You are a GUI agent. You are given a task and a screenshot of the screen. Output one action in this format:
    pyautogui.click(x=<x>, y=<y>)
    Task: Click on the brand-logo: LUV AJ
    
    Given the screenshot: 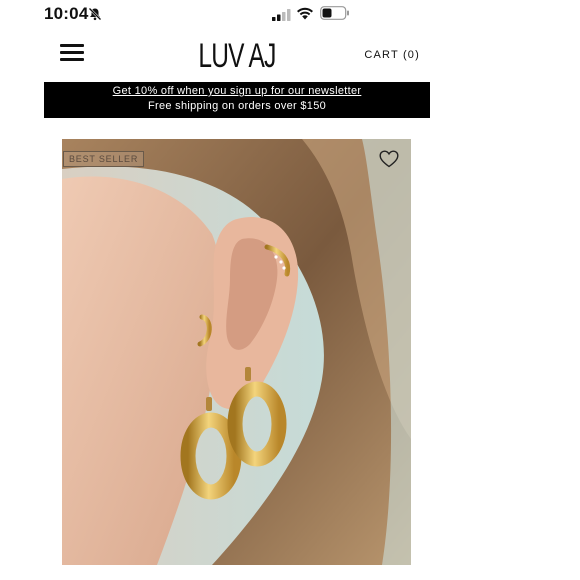 What is the action you would take?
    pyautogui.click(x=237, y=56)
    